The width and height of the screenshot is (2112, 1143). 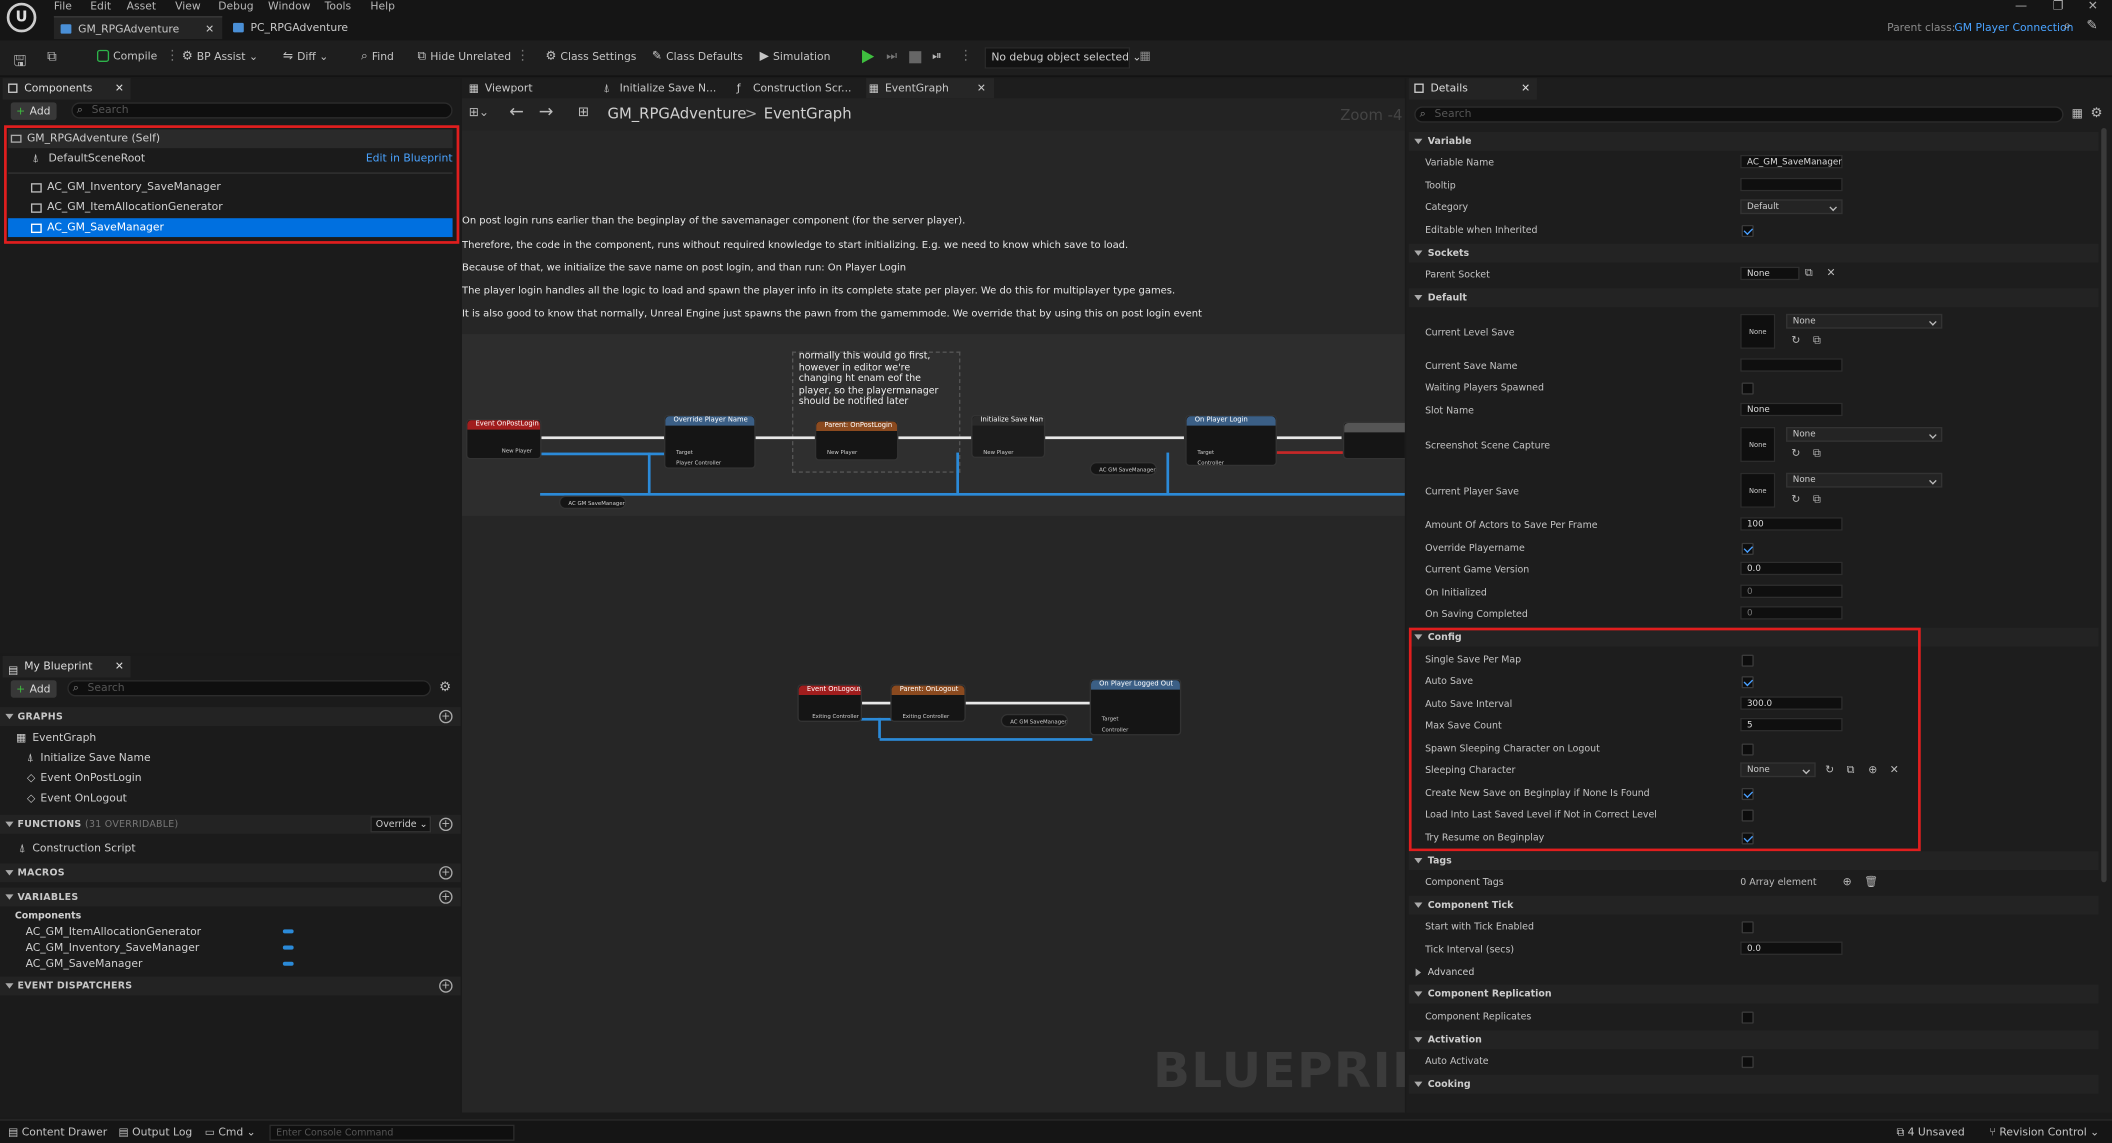 What do you see at coordinates (2013, 28) in the screenshot?
I see `parent-class-link: GM Player Connection` at bounding box center [2013, 28].